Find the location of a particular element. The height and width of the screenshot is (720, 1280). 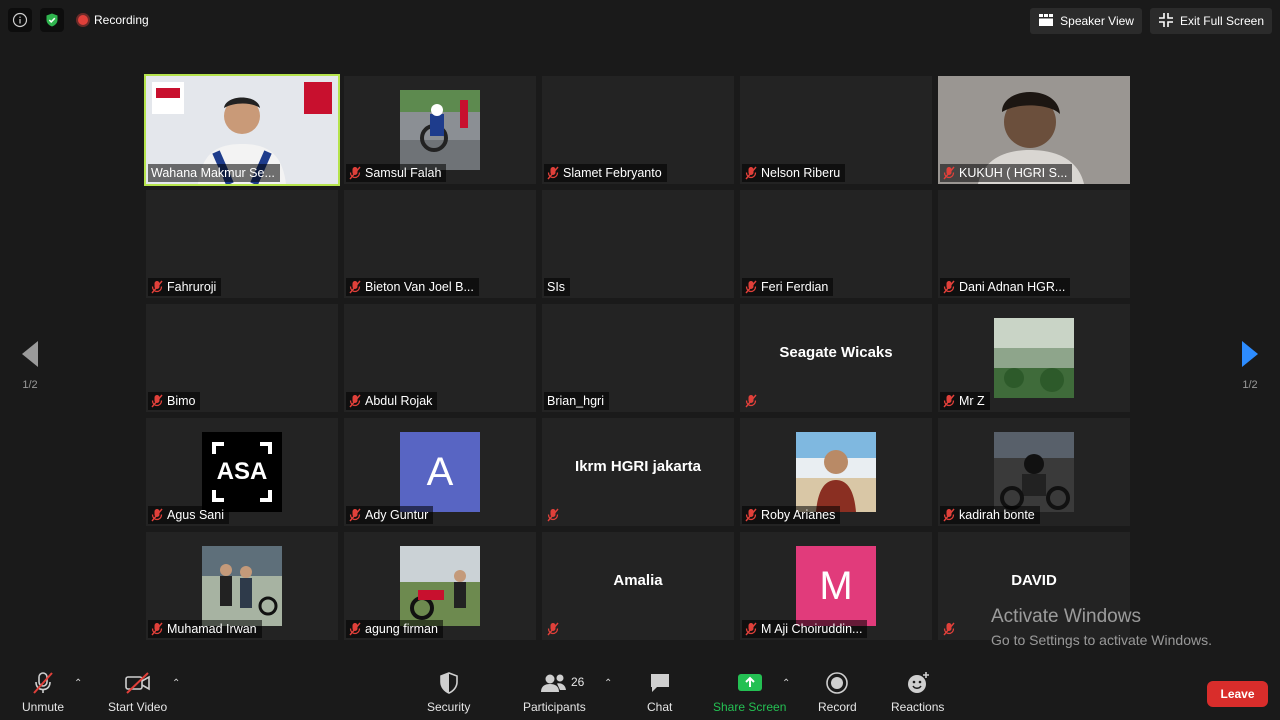

exit-fullscreen-button: Exit Full Screen is located at coordinates (1210, 21).